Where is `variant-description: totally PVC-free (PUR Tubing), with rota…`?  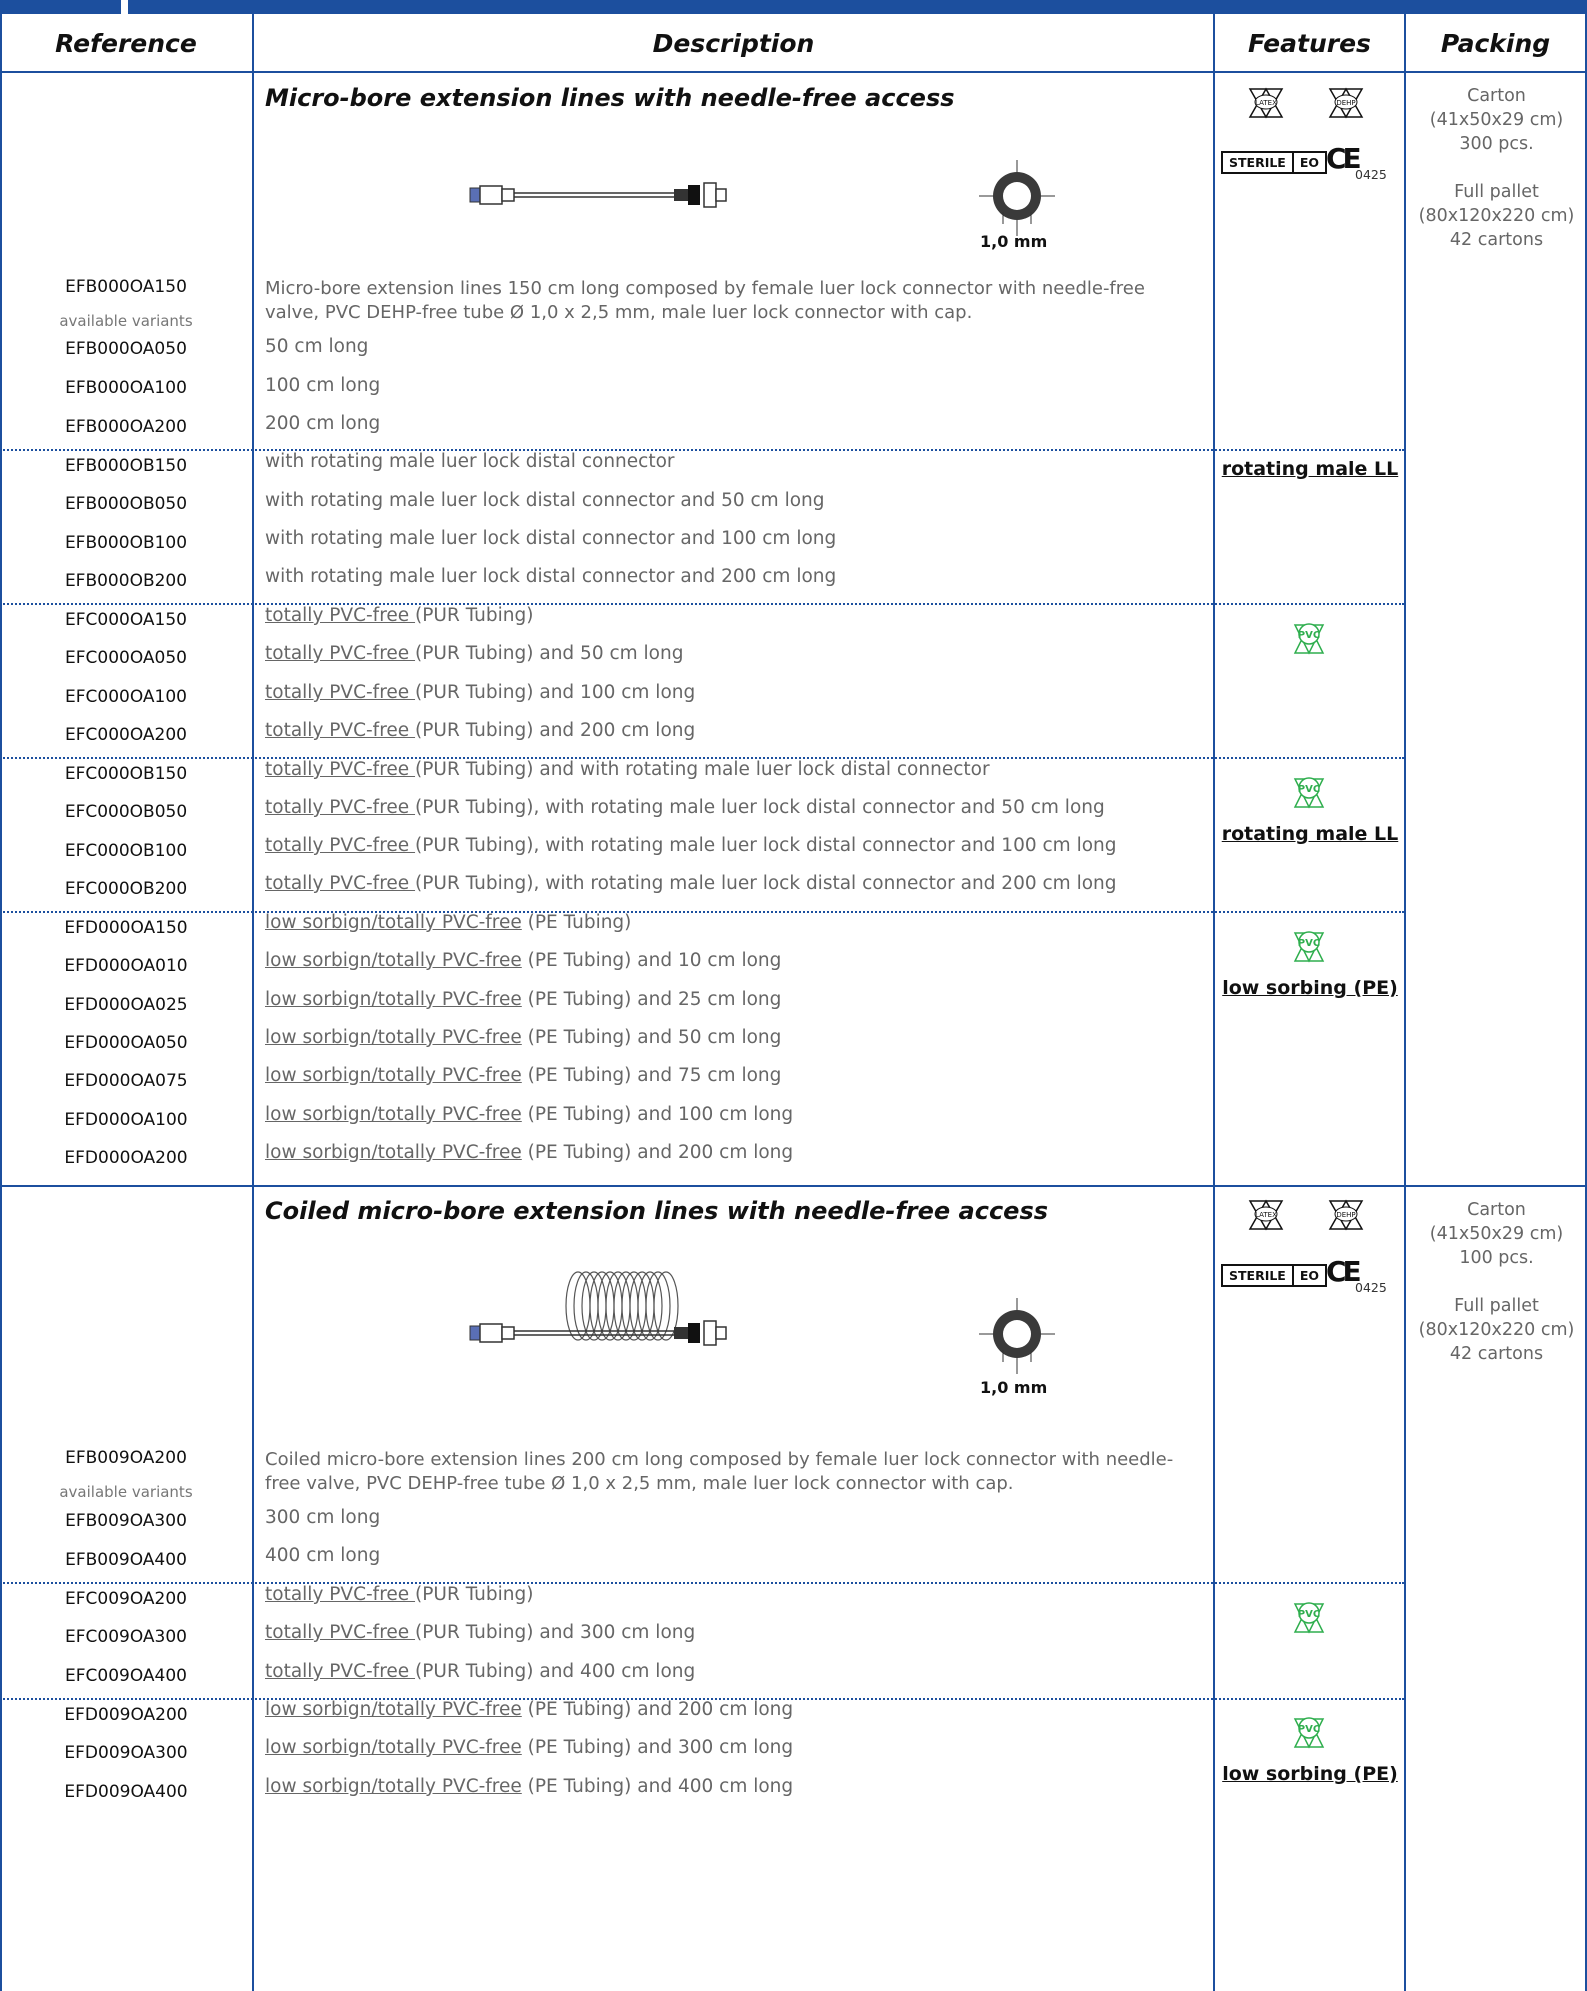 variant-description: totally PVC-free (PUR Tubing), with rota… is located at coordinates (730, 807).